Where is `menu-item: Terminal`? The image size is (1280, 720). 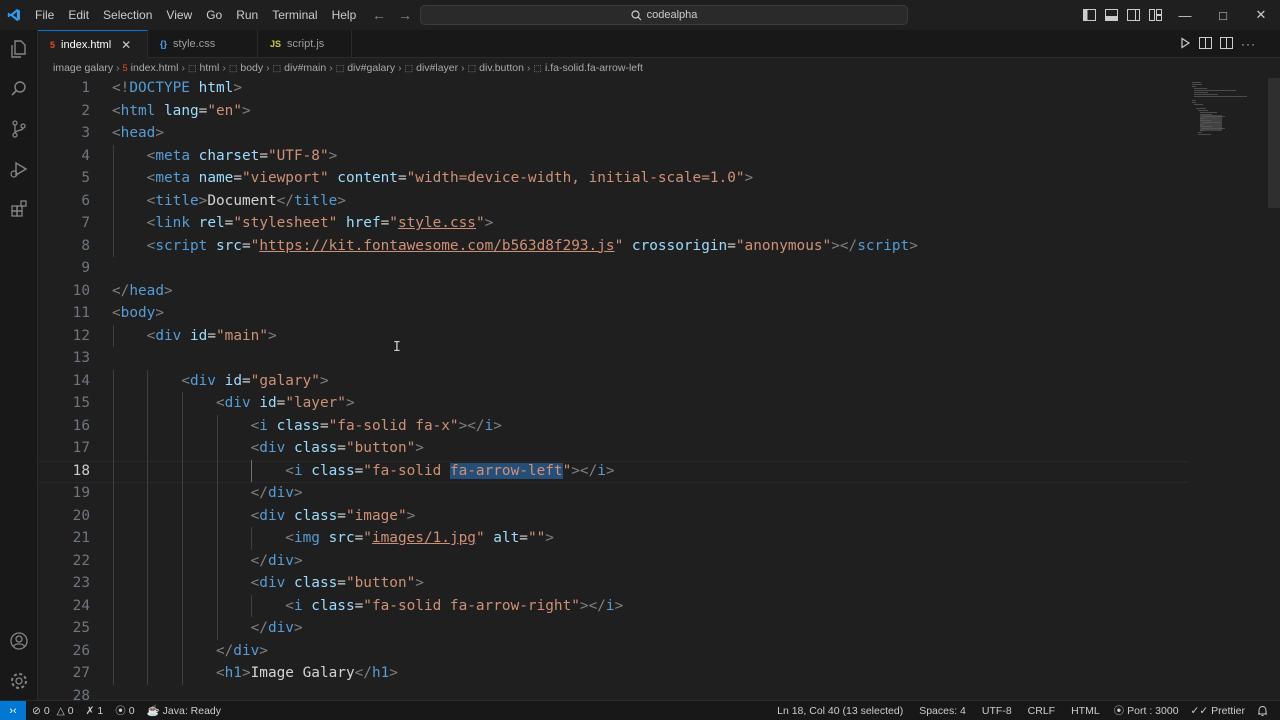
menu-item: Terminal is located at coordinates (294, 15).